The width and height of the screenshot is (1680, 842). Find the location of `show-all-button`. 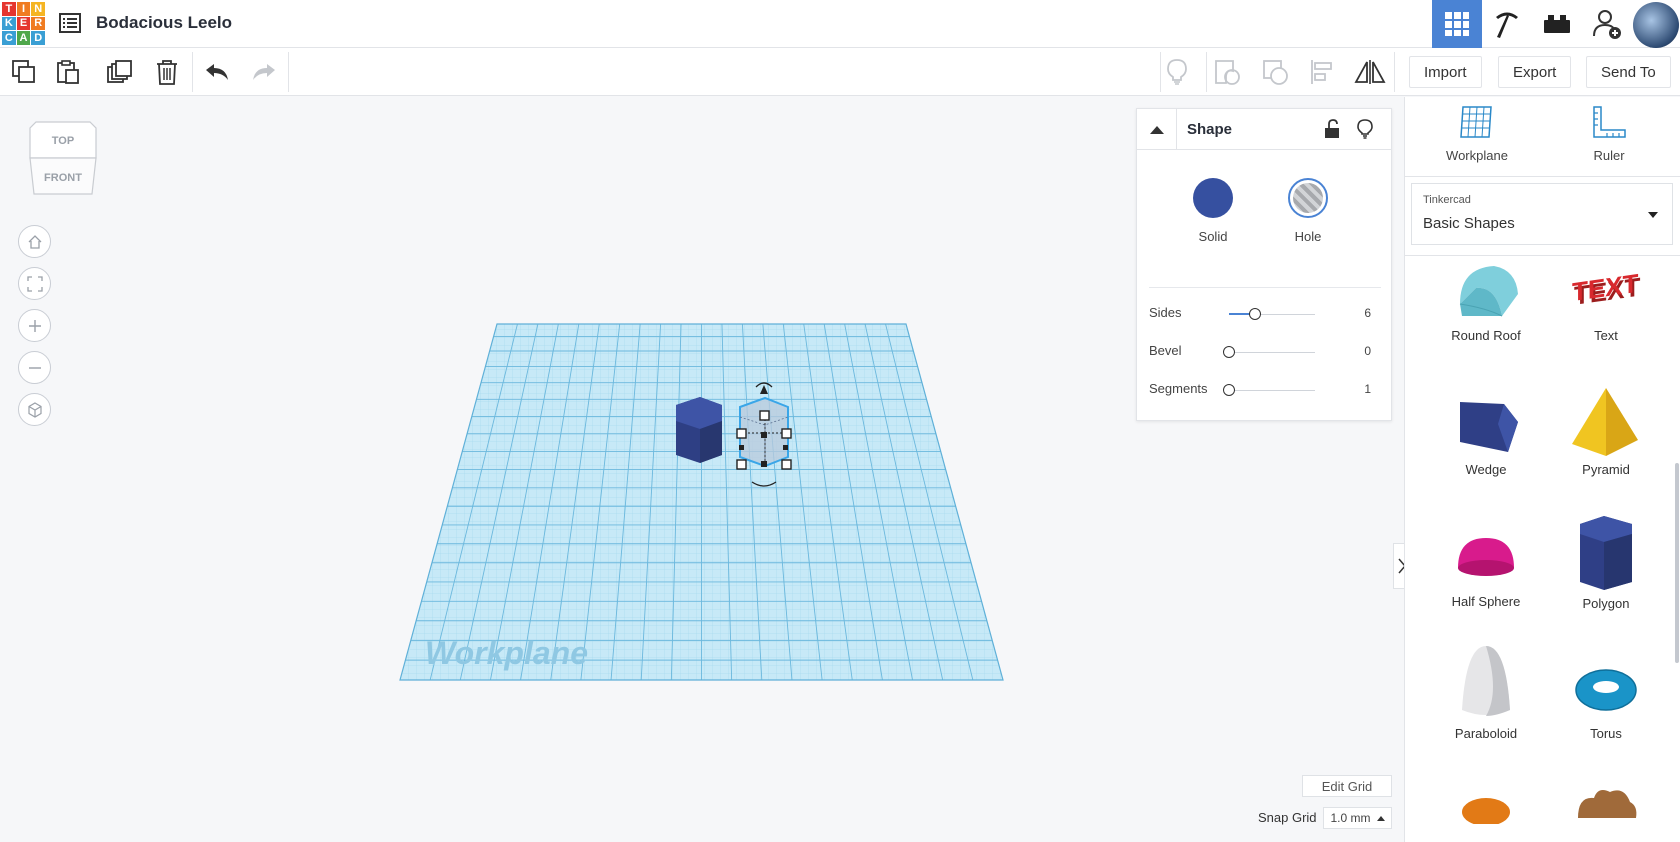

show-all-button is located at coordinates (1177, 72).